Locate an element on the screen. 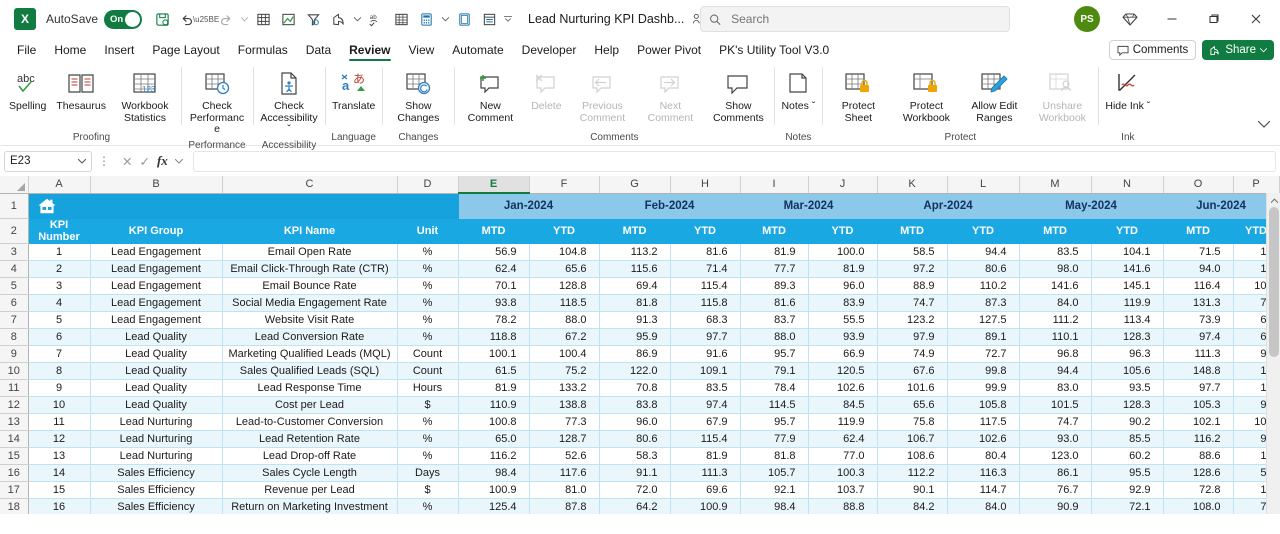 The image size is (1280, 534). column-header-C: C is located at coordinates (310, 185).